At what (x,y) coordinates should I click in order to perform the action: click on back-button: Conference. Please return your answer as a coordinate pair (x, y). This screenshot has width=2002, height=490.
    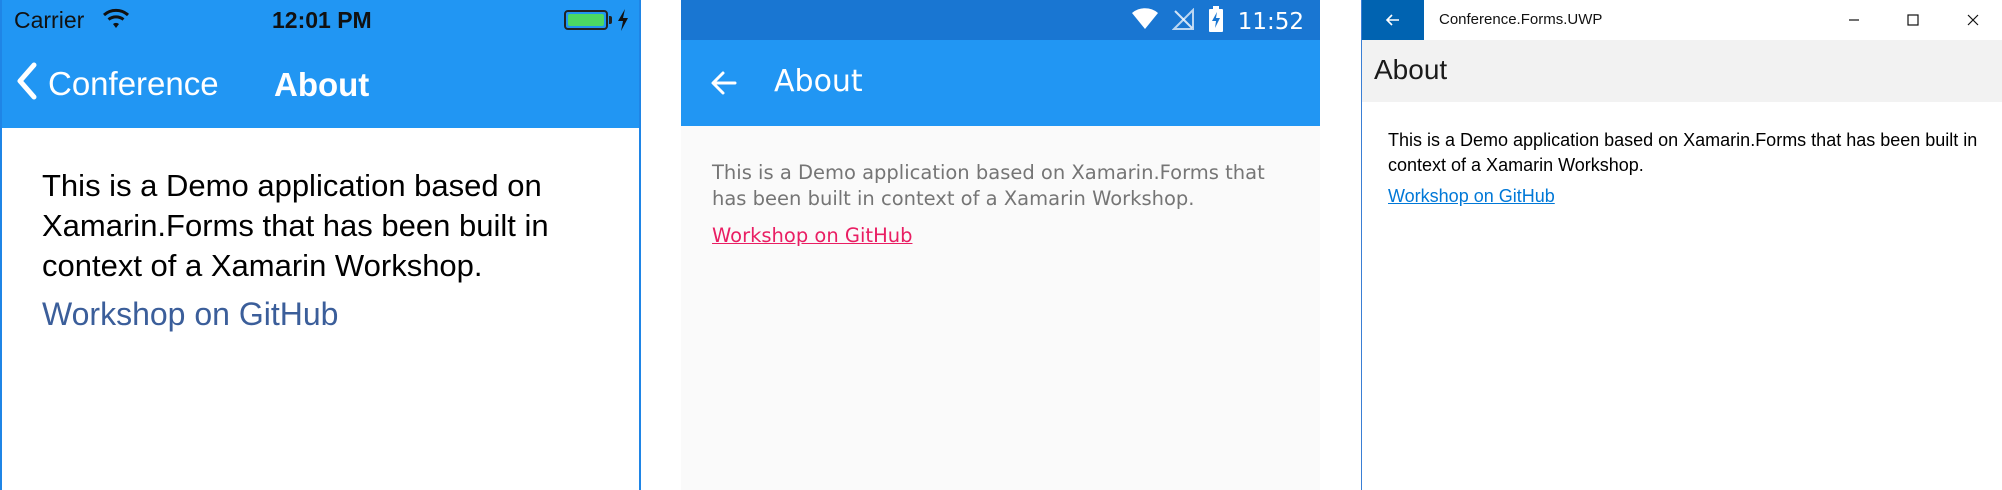
    Looking at the image, I should click on (117, 83).